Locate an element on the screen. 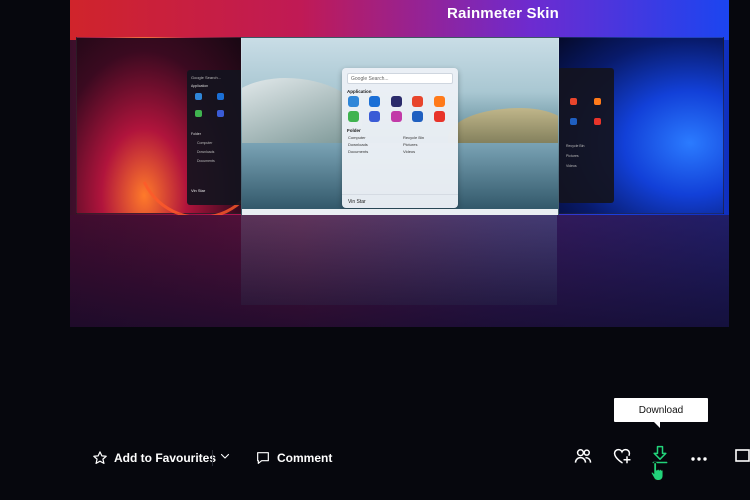 The image size is (750, 500). left-menu-user: Vin Star is located at coordinates (198, 190).